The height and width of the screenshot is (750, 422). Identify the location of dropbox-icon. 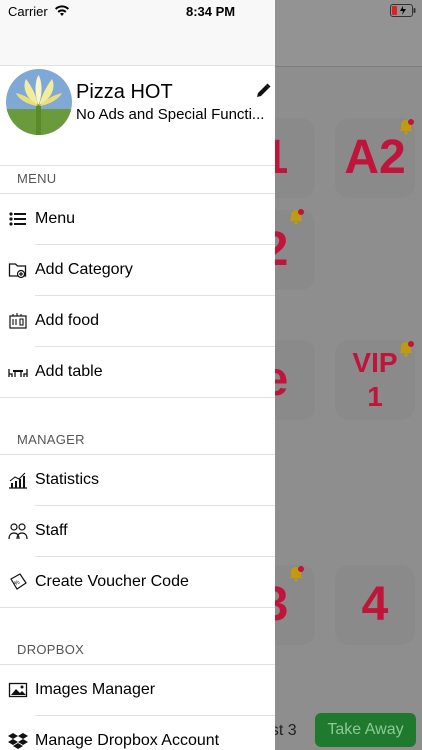
(18, 740).